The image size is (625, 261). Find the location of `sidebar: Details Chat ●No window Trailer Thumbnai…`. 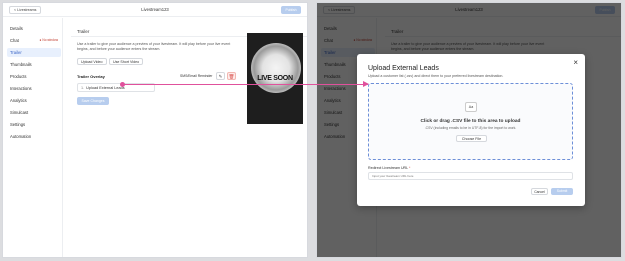

sidebar: Details Chat ●No window Trailer Thumbnai… is located at coordinates (33, 137).